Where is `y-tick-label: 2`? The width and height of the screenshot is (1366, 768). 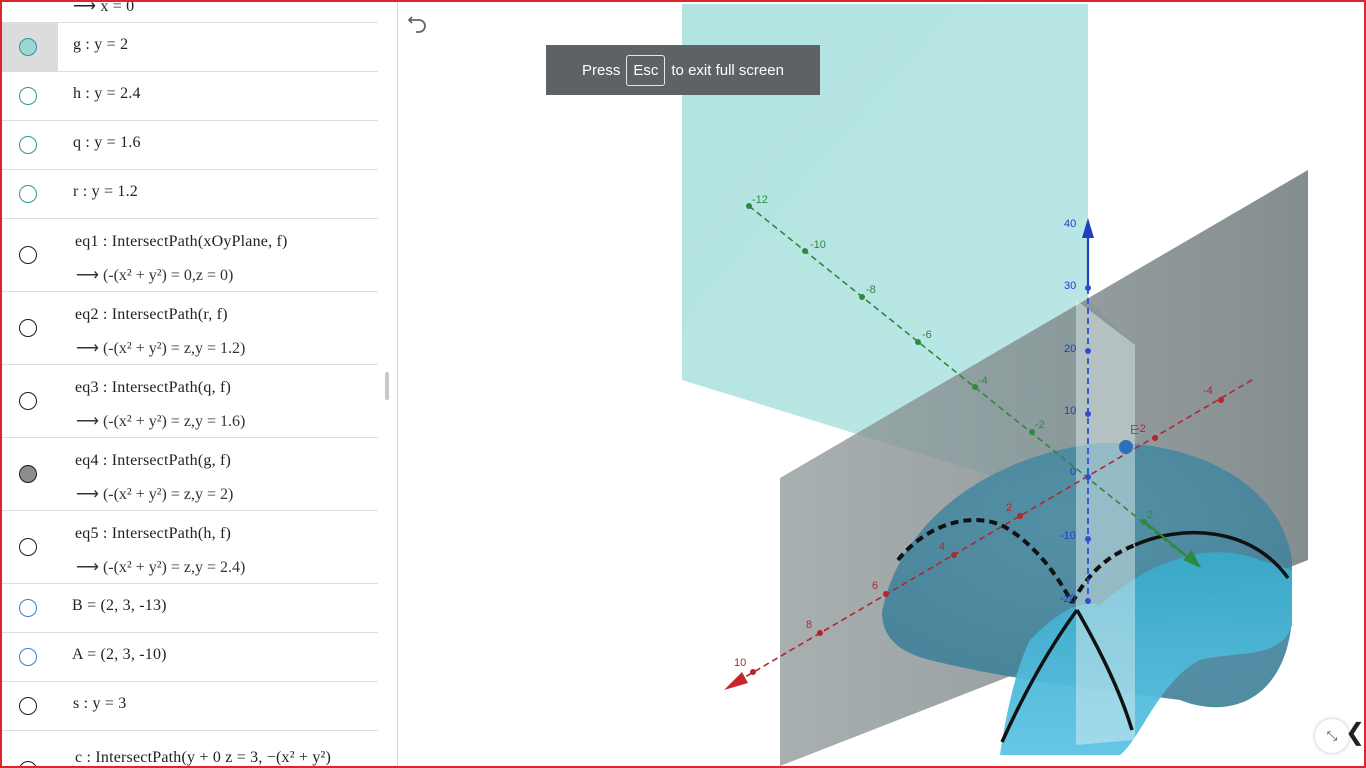 y-tick-label: 2 is located at coordinates (1150, 515).